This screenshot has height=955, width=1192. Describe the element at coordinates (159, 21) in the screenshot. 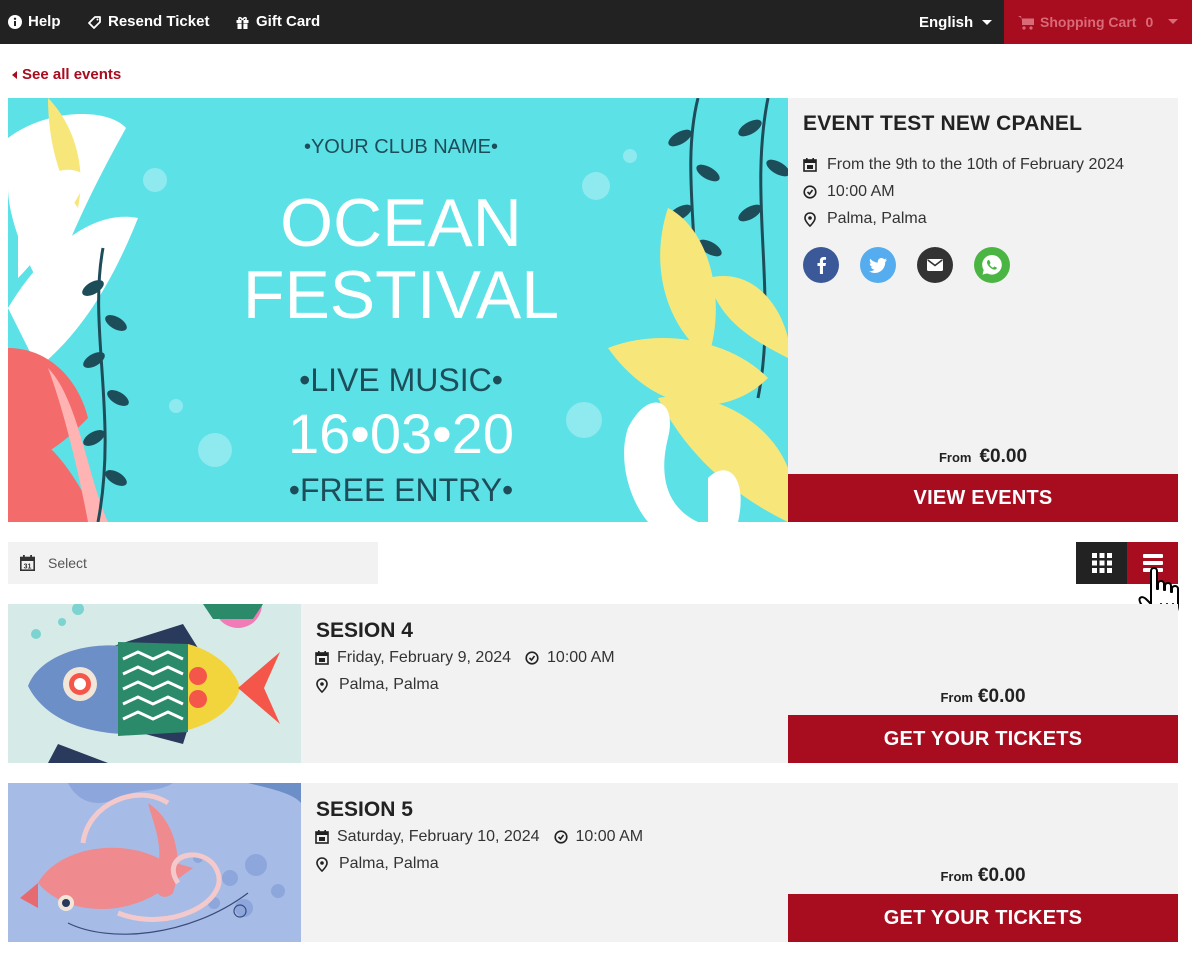

I see `resend-ticket-label: Resend Ticket` at that location.